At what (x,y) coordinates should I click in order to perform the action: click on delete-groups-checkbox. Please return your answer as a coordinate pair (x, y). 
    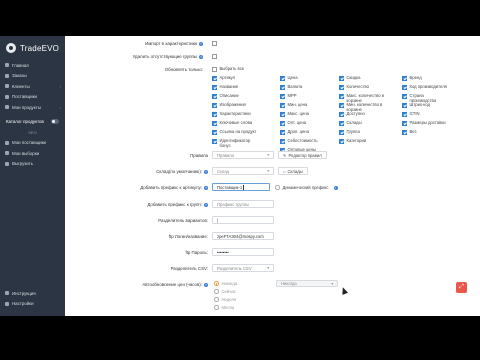
    Looking at the image, I should click on (214, 56).